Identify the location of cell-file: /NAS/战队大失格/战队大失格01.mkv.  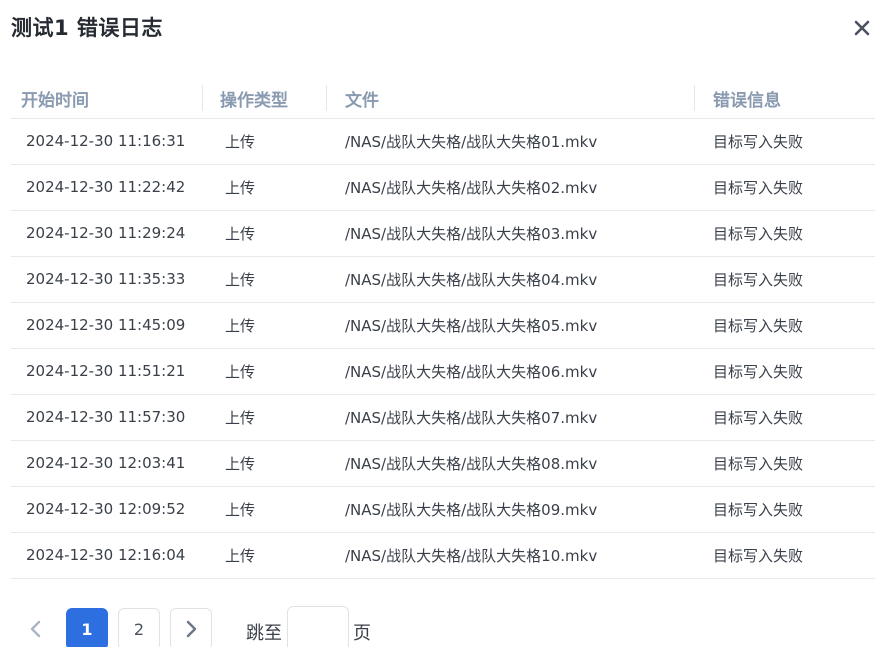
(510, 141).